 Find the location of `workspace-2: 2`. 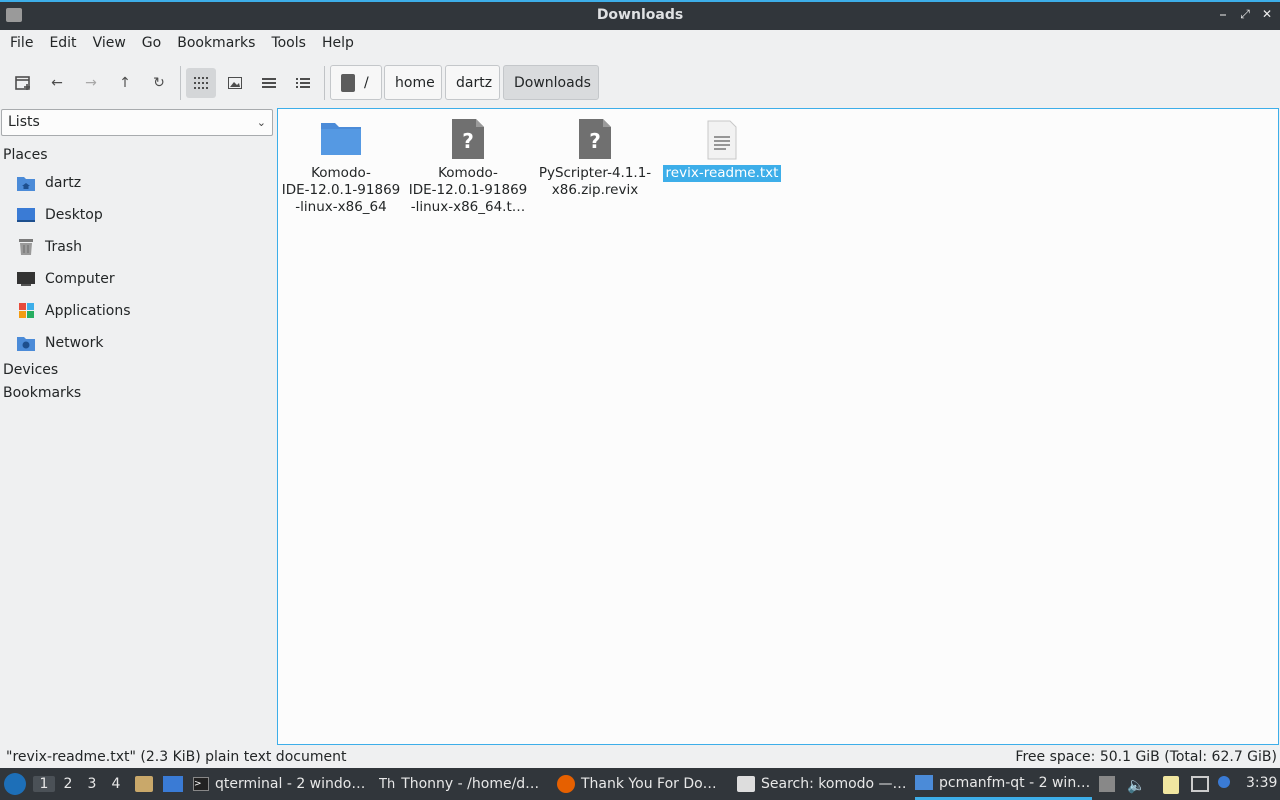

workspace-2: 2 is located at coordinates (68, 784).